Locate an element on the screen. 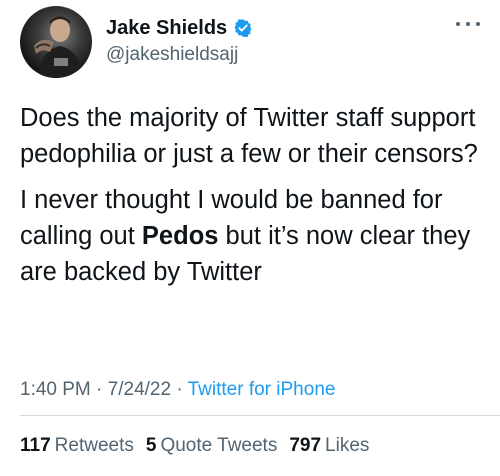 The image size is (500, 476). tweet-stats: 117 Retweets 5 Quote Tweets 797 Likes is located at coordinates (194, 446).